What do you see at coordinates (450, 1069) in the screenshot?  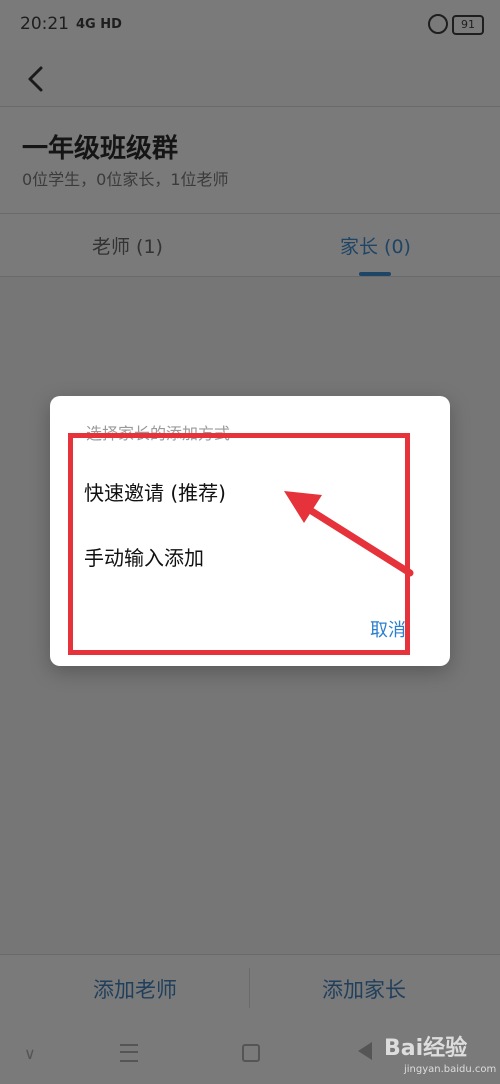 I see `watermark-url: jingyan.baidu.com` at bounding box center [450, 1069].